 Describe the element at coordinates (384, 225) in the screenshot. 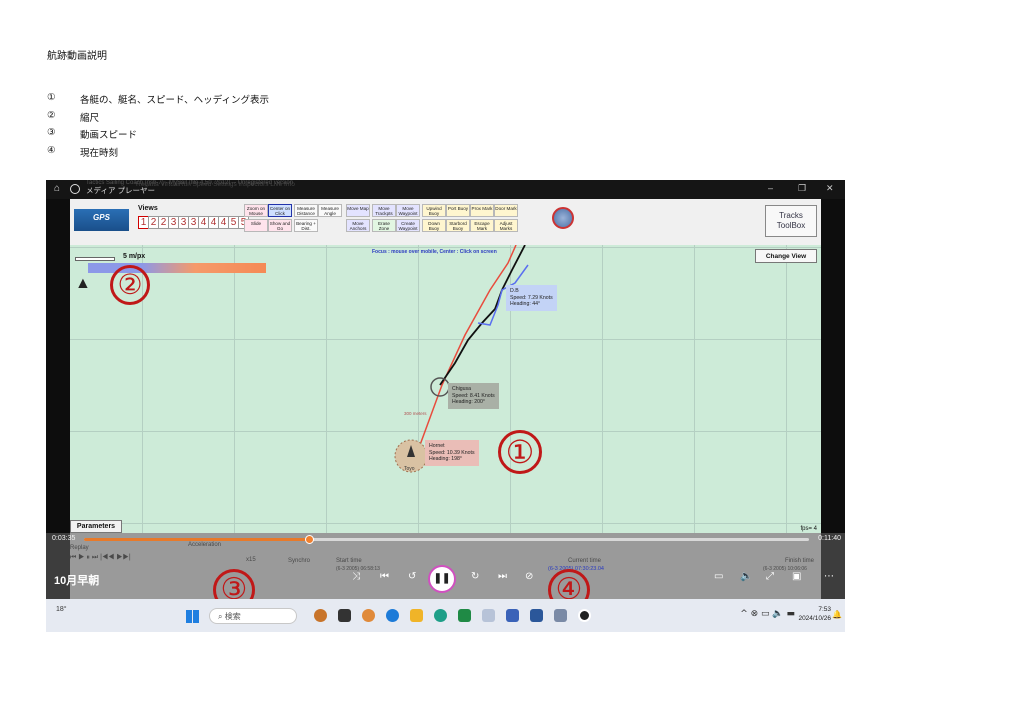

I see `tool-button: Erase Zone` at that location.